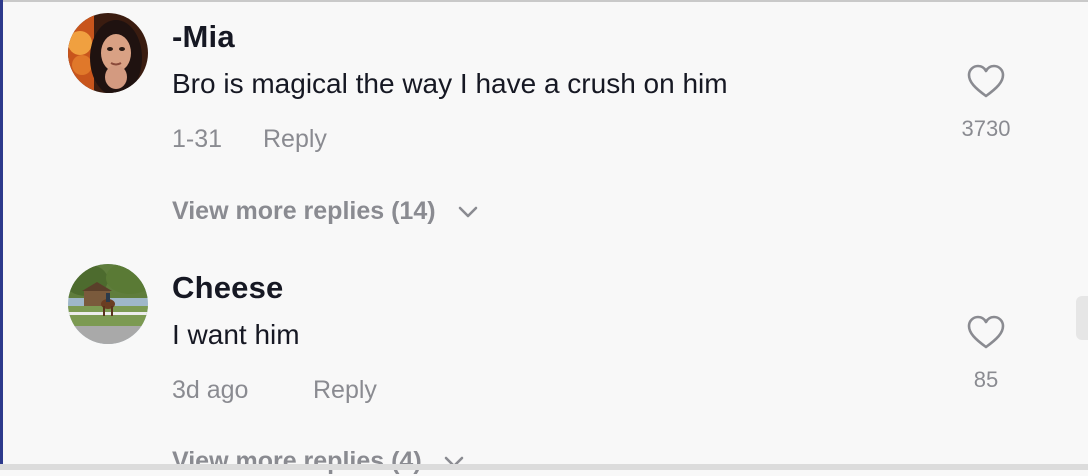 This screenshot has width=1088, height=476. I want to click on comment-date: 1-31, so click(197, 139).